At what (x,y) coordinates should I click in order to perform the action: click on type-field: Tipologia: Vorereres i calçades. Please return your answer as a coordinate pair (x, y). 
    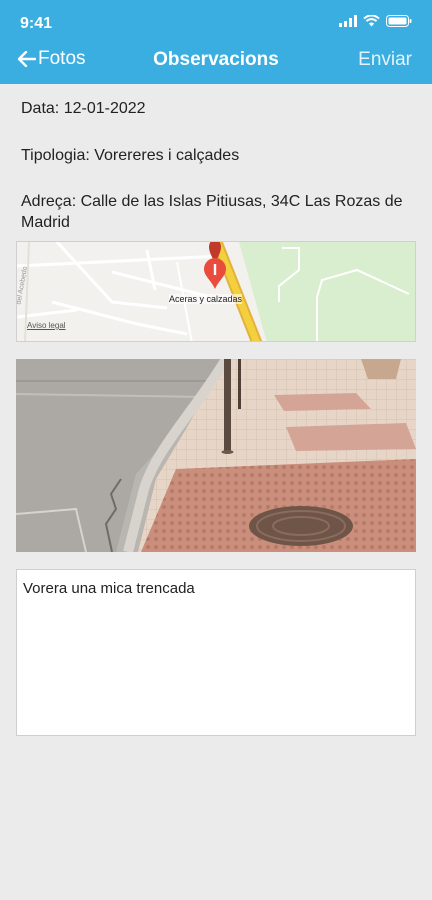
    Looking at the image, I should click on (130, 155).